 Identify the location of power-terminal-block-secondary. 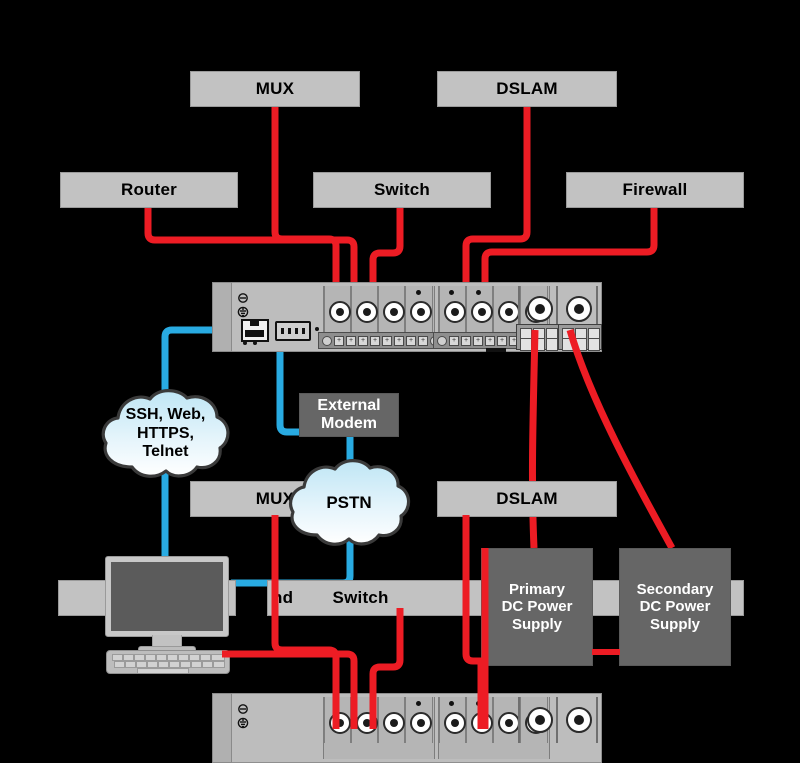
(580, 337).